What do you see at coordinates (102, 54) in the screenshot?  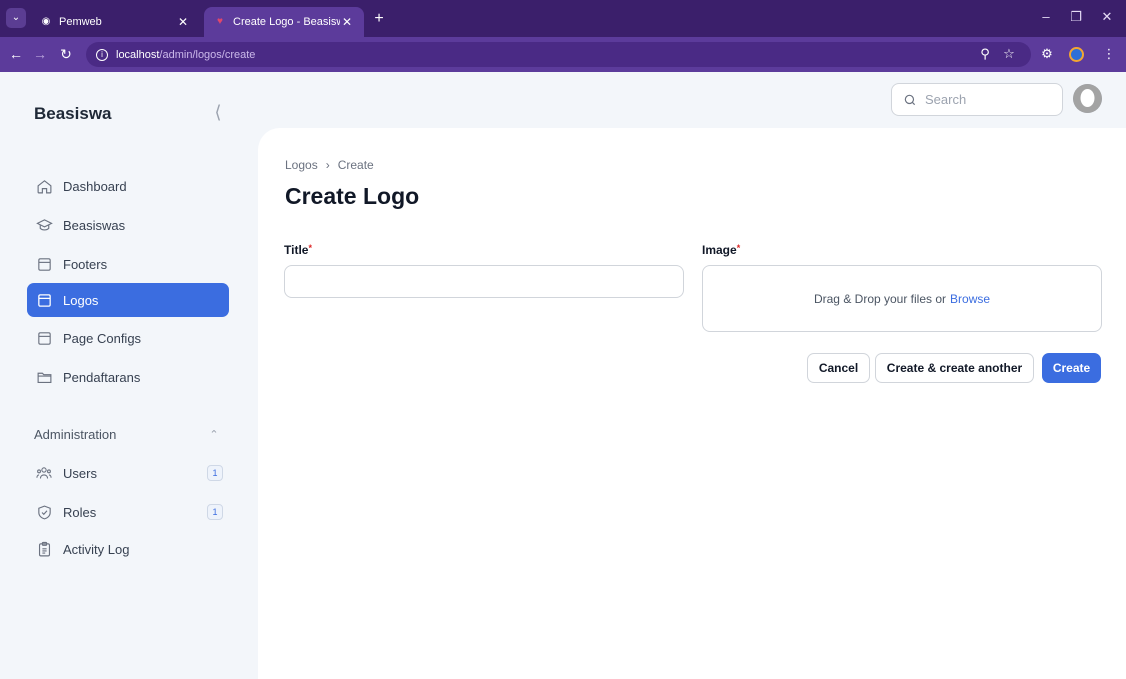 I see `site-info-icon: i` at bounding box center [102, 54].